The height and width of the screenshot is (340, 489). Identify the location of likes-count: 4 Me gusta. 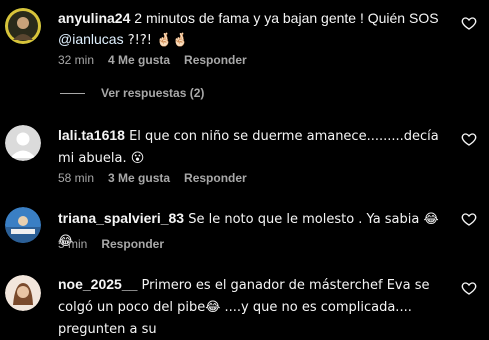
(139, 60).